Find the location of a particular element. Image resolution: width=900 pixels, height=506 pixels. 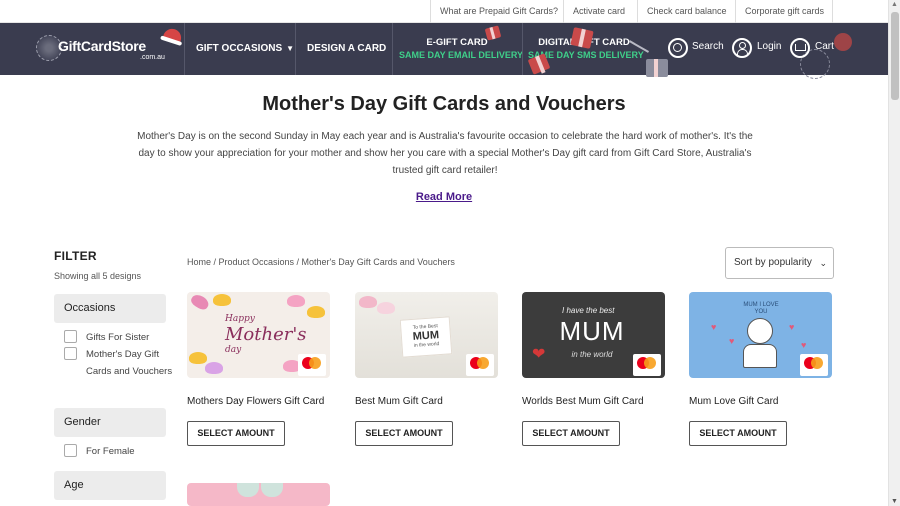

product-image: MUM I LOVE YOU ♥ ♥ ♥ ♥ is located at coordinates (760, 335).